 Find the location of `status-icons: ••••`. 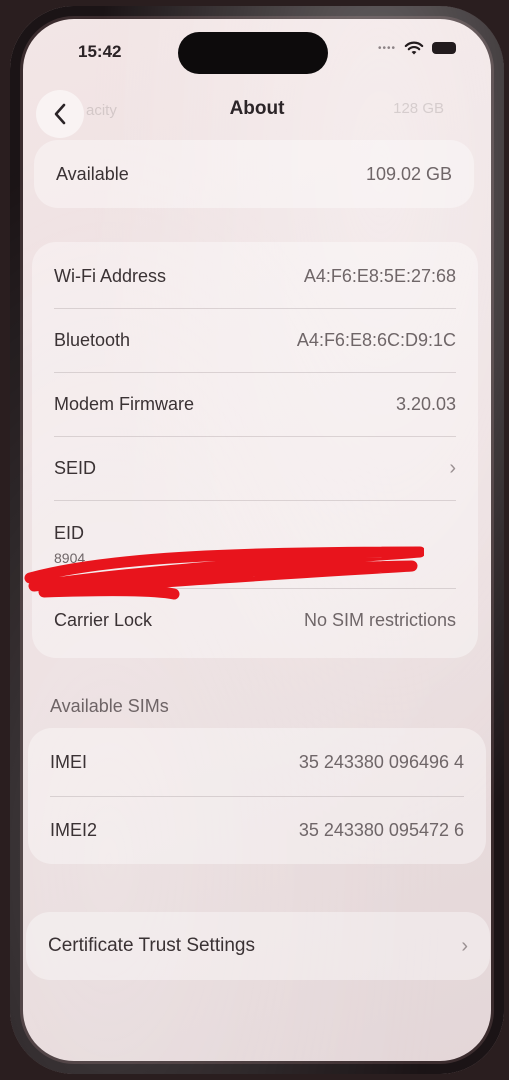

status-icons: •••• is located at coordinates (417, 48).